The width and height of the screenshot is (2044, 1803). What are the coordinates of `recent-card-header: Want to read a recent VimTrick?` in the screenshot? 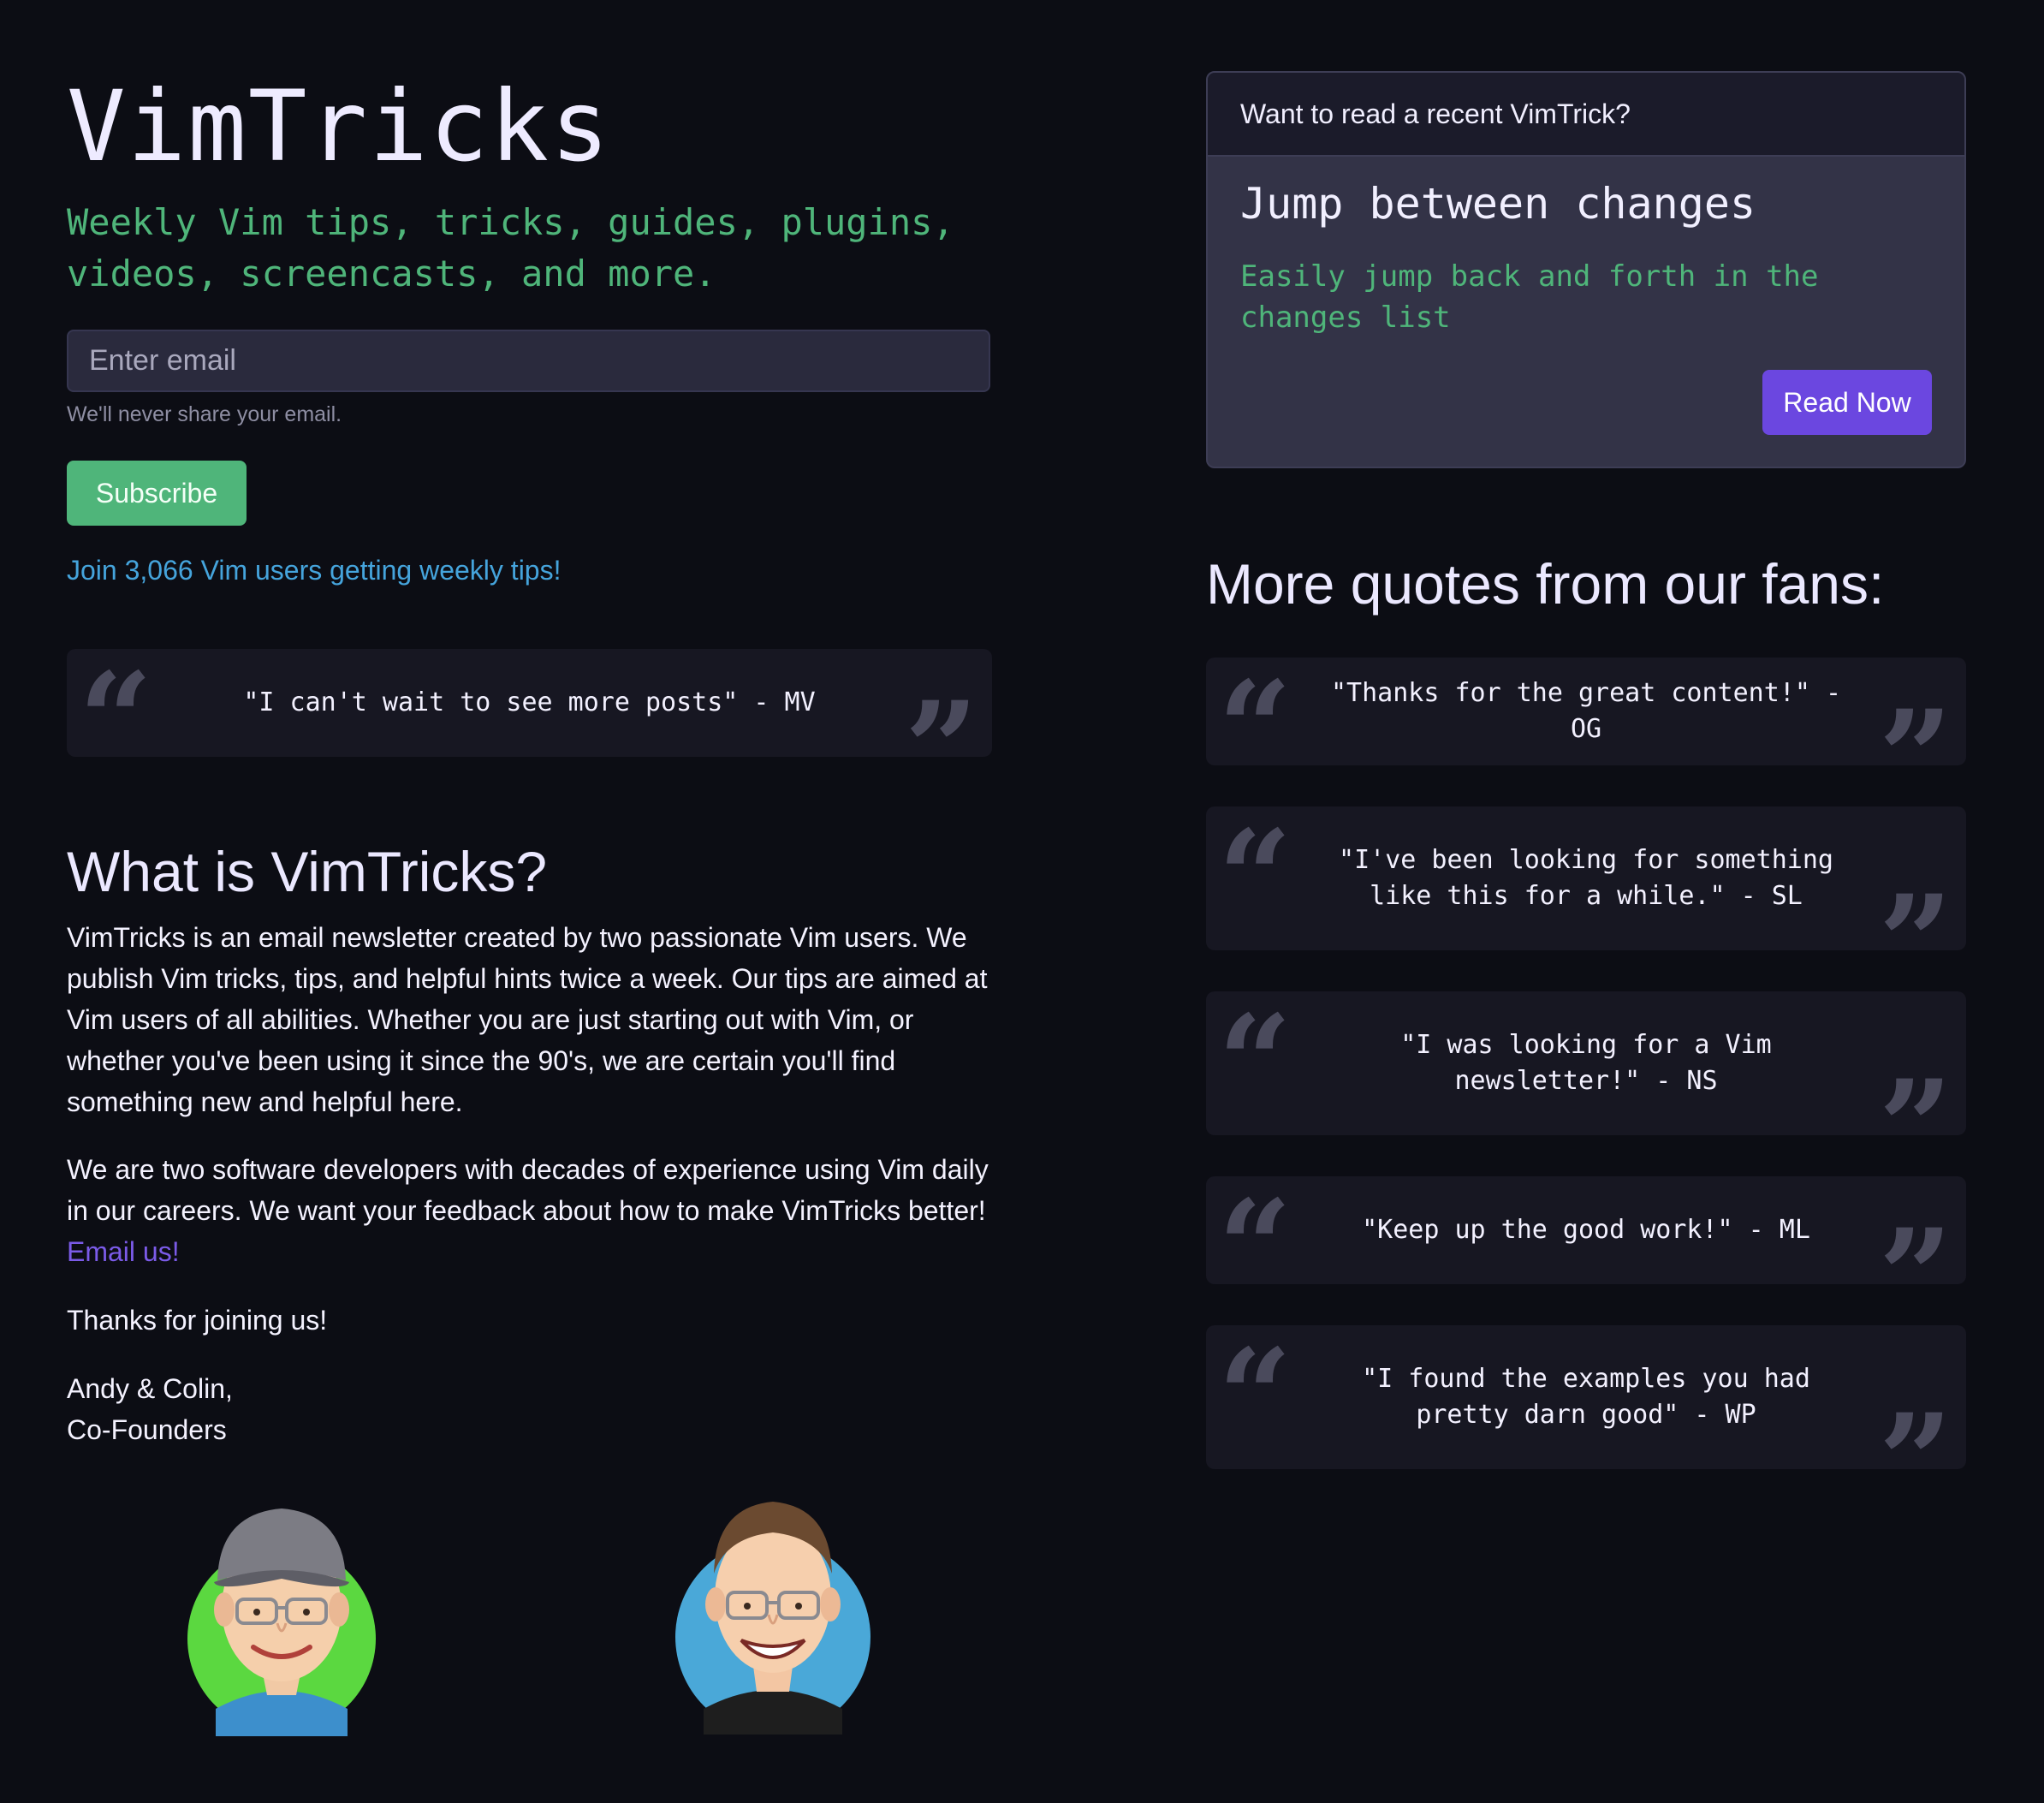 It's located at (1586, 115).